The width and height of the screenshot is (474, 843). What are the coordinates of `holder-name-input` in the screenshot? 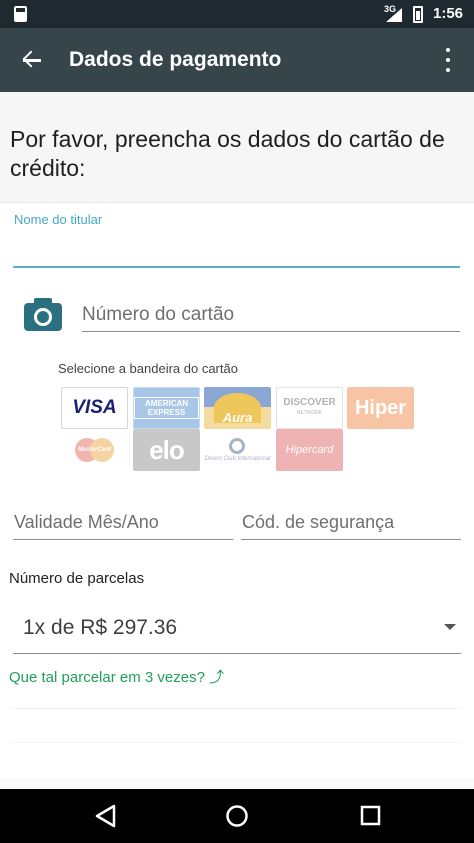 It's located at (236, 267).